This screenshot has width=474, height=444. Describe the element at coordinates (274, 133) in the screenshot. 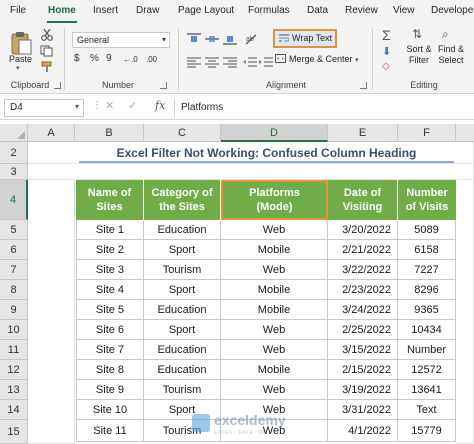

I see `column-header-d: D` at that location.